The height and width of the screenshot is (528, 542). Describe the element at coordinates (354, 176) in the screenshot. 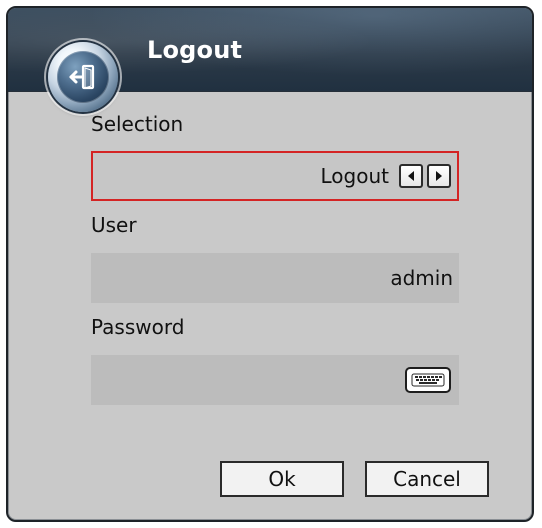

I see `selection-value: Logout` at that location.